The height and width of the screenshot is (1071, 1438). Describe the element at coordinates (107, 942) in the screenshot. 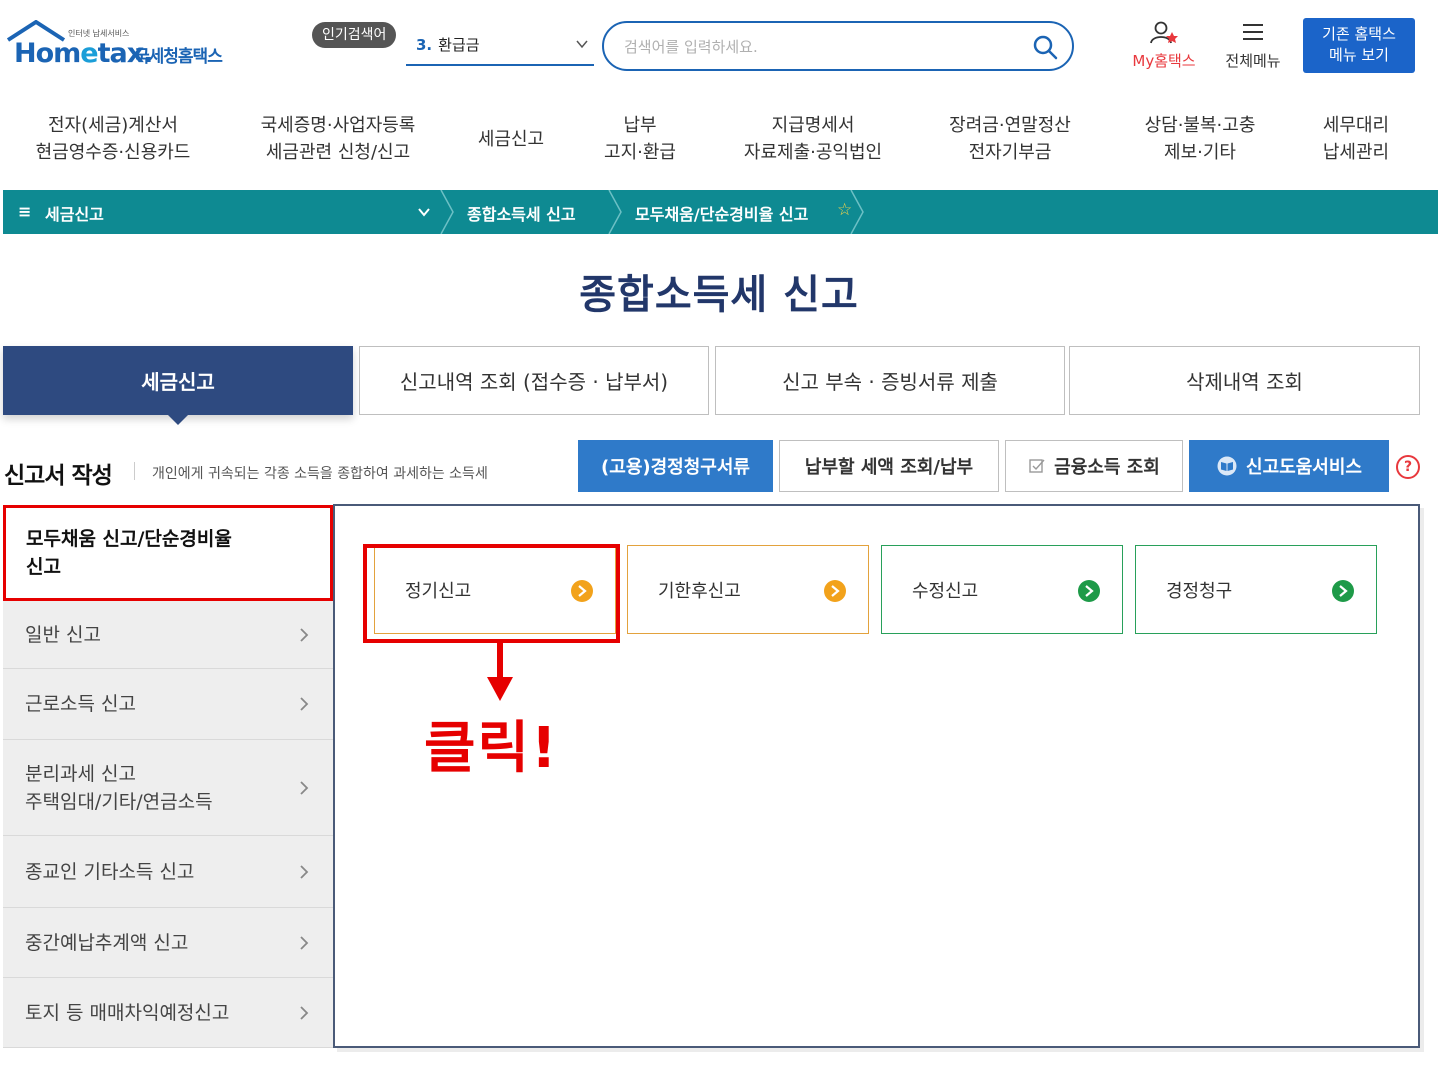

I see `side-item-label: 중간예납추계액 신고` at that location.